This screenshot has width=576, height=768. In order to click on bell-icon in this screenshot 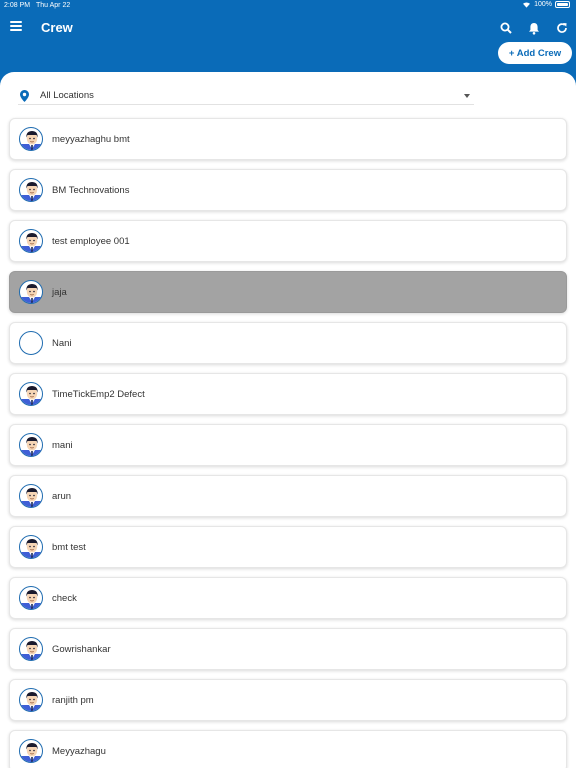, I will do `click(534, 28)`.